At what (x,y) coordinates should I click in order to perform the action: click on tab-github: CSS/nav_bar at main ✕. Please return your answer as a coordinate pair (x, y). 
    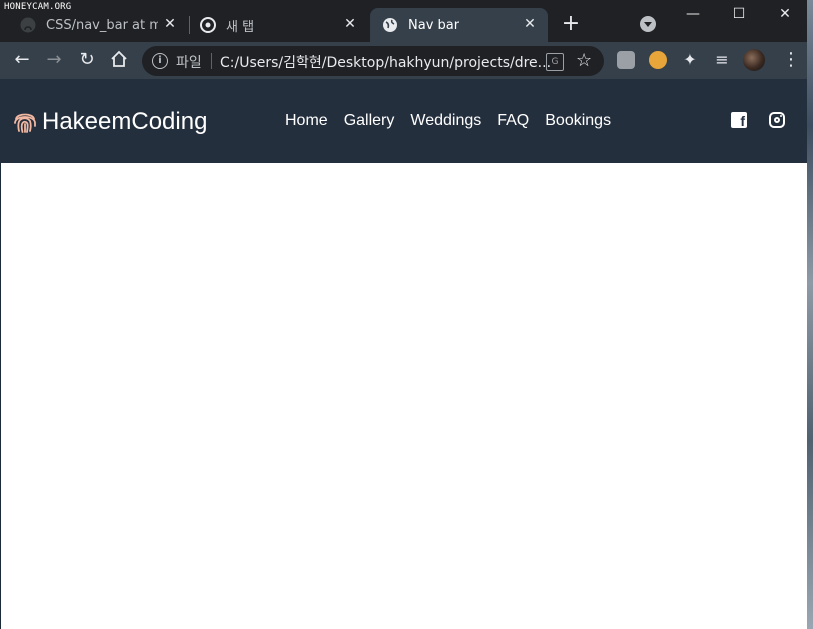
    Looking at the image, I should click on (94, 25).